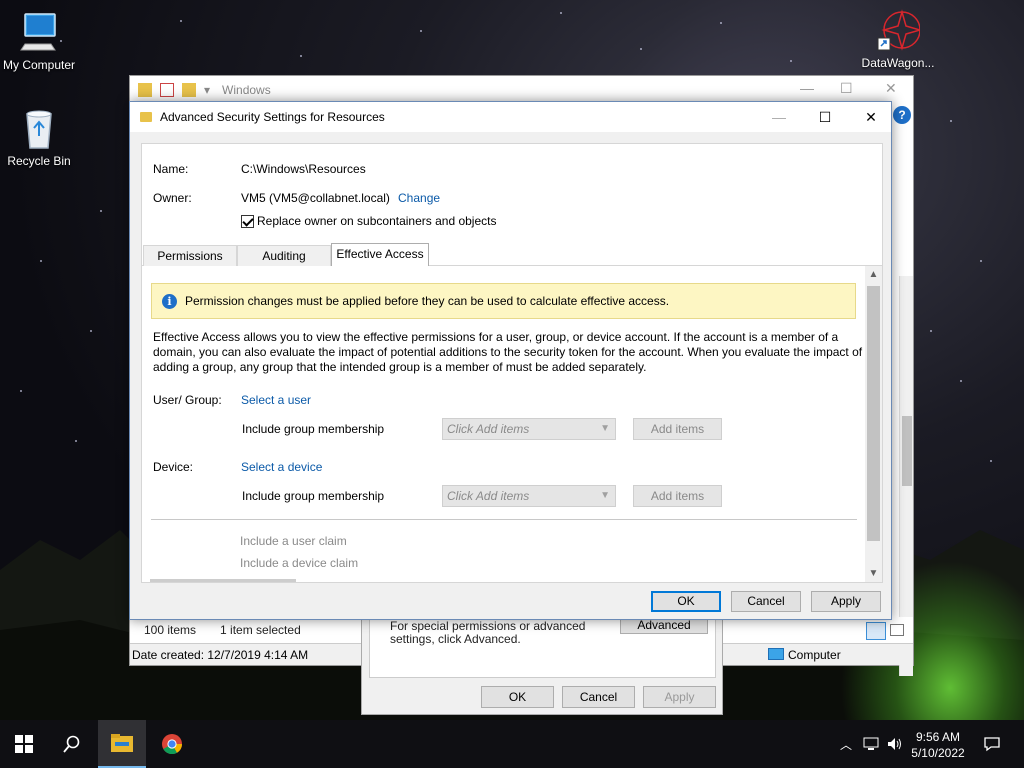 Image resolution: width=1024 pixels, height=768 pixels. What do you see at coordinates (876, 631) in the screenshot?
I see `details-view-icon` at bounding box center [876, 631].